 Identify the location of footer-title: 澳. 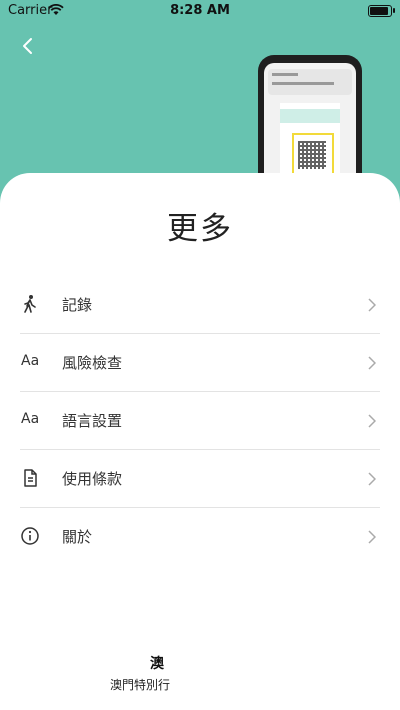
(157, 664).